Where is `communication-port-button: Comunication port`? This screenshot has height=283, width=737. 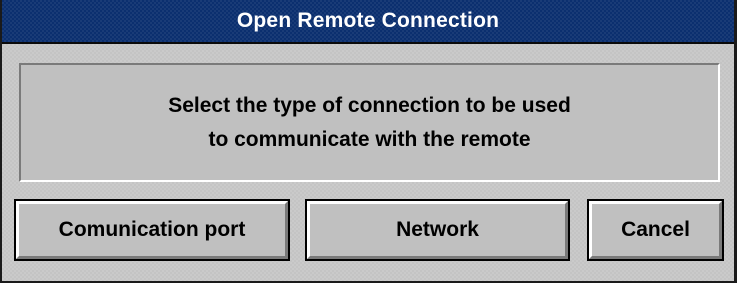 communication-port-button: Comunication port is located at coordinates (152, 230).